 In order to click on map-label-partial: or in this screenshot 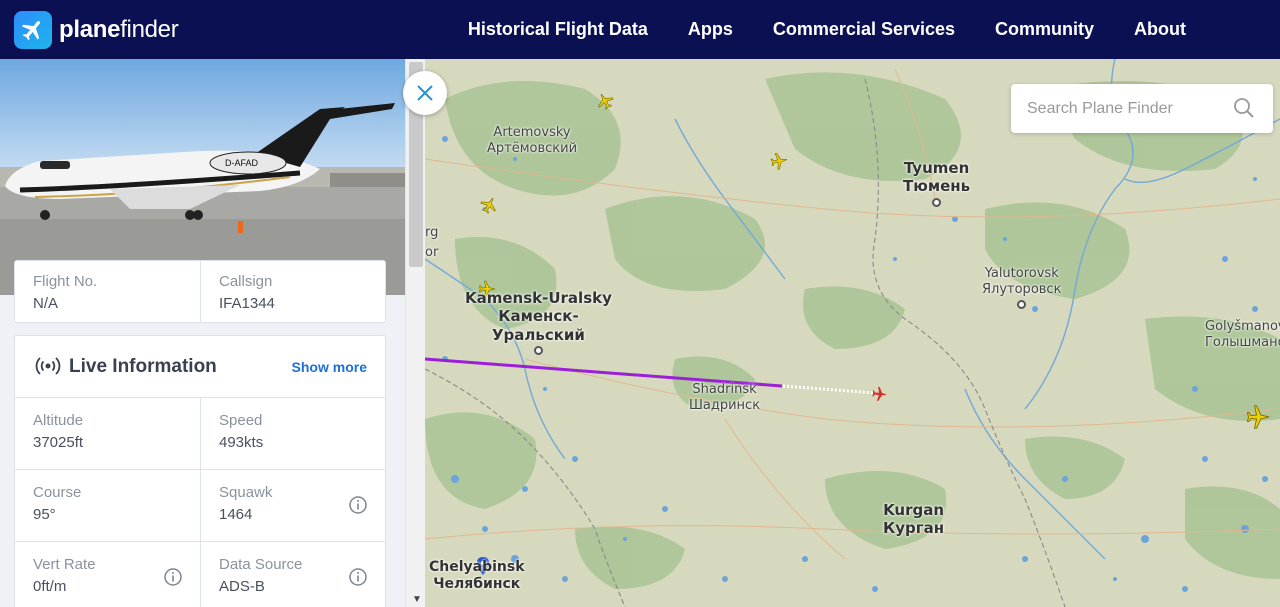, I will do `click(432, 252)`.